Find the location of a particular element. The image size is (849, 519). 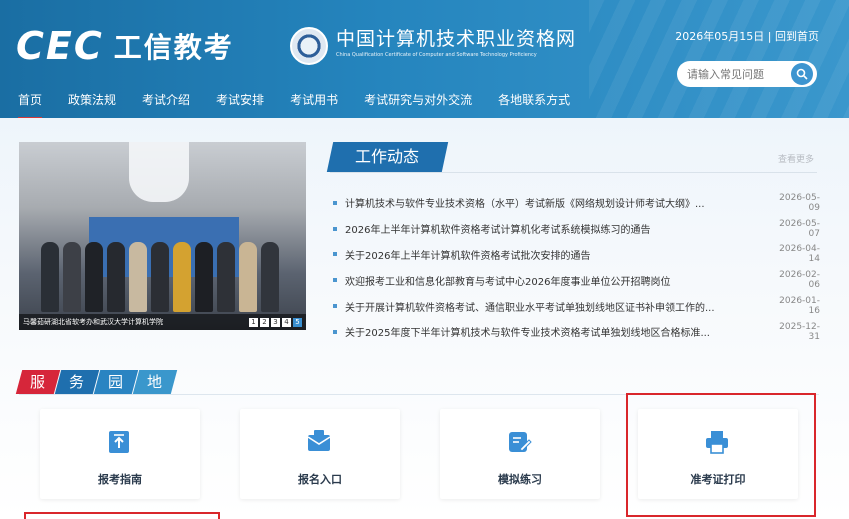

news-tab-label: 工作动态 is located at coordinates (387, 156).